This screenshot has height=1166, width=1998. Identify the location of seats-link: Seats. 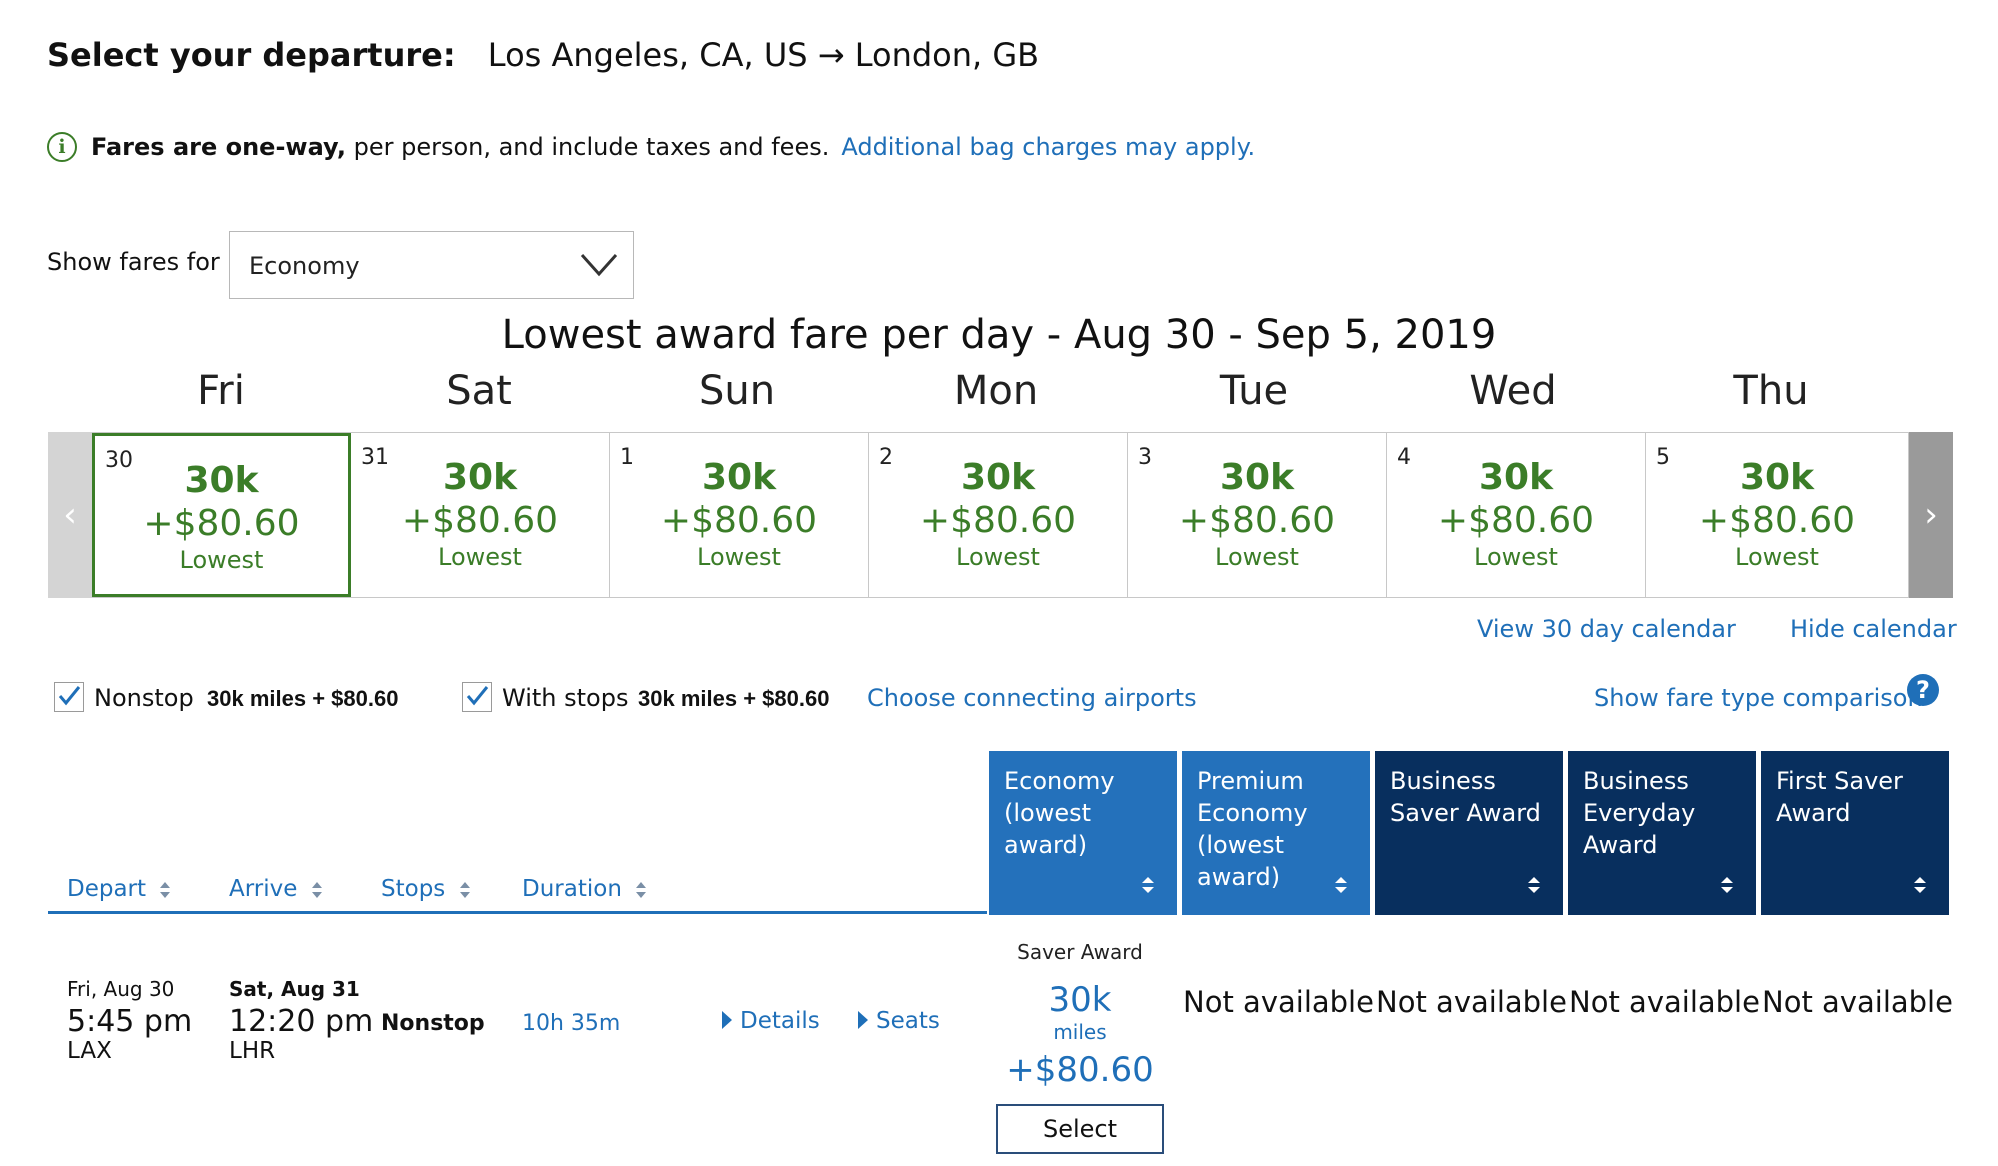
(899, 1021).